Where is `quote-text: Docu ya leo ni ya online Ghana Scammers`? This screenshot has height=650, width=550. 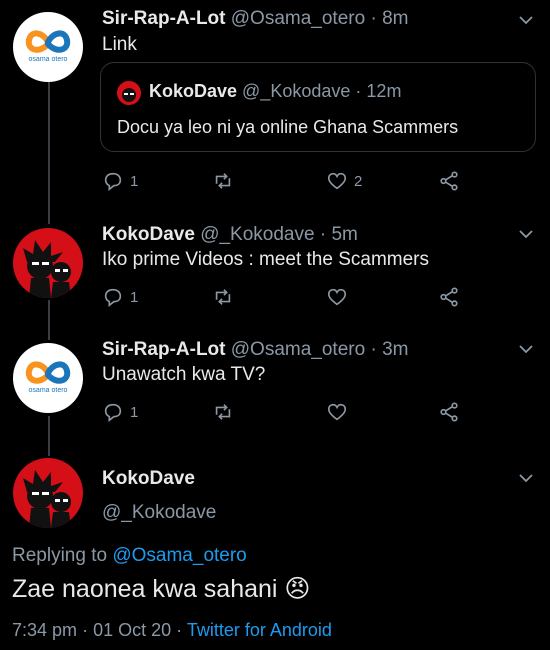 quote-text: Docu ya leo ni ya online Ghana Scammers is located at coordinates (288, 127).